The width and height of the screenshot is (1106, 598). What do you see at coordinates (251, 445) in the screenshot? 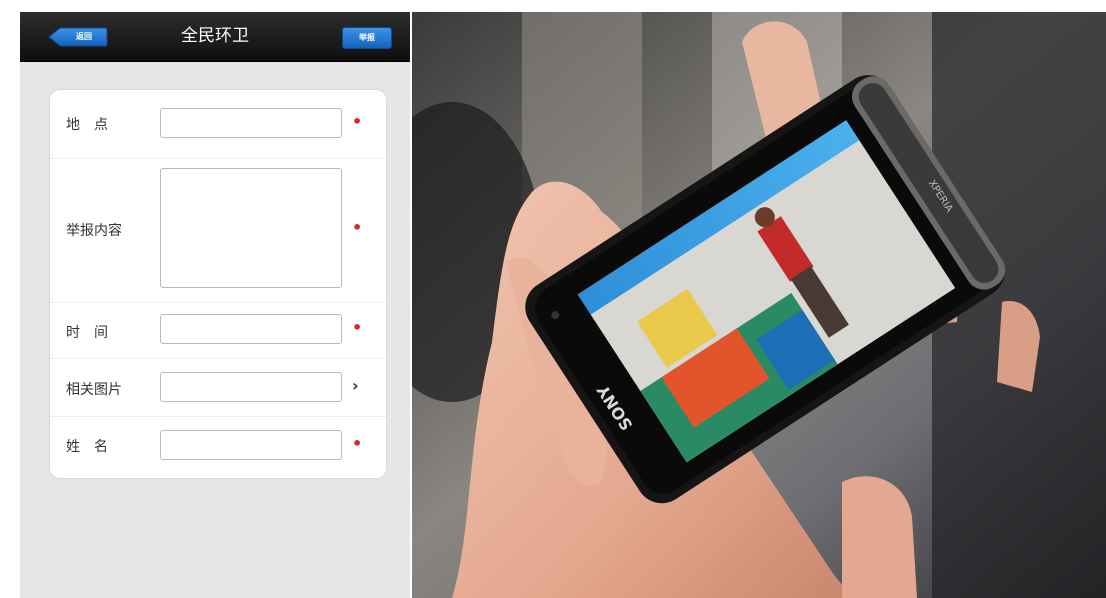
I see `name-input` at bounding box center [251, 445].